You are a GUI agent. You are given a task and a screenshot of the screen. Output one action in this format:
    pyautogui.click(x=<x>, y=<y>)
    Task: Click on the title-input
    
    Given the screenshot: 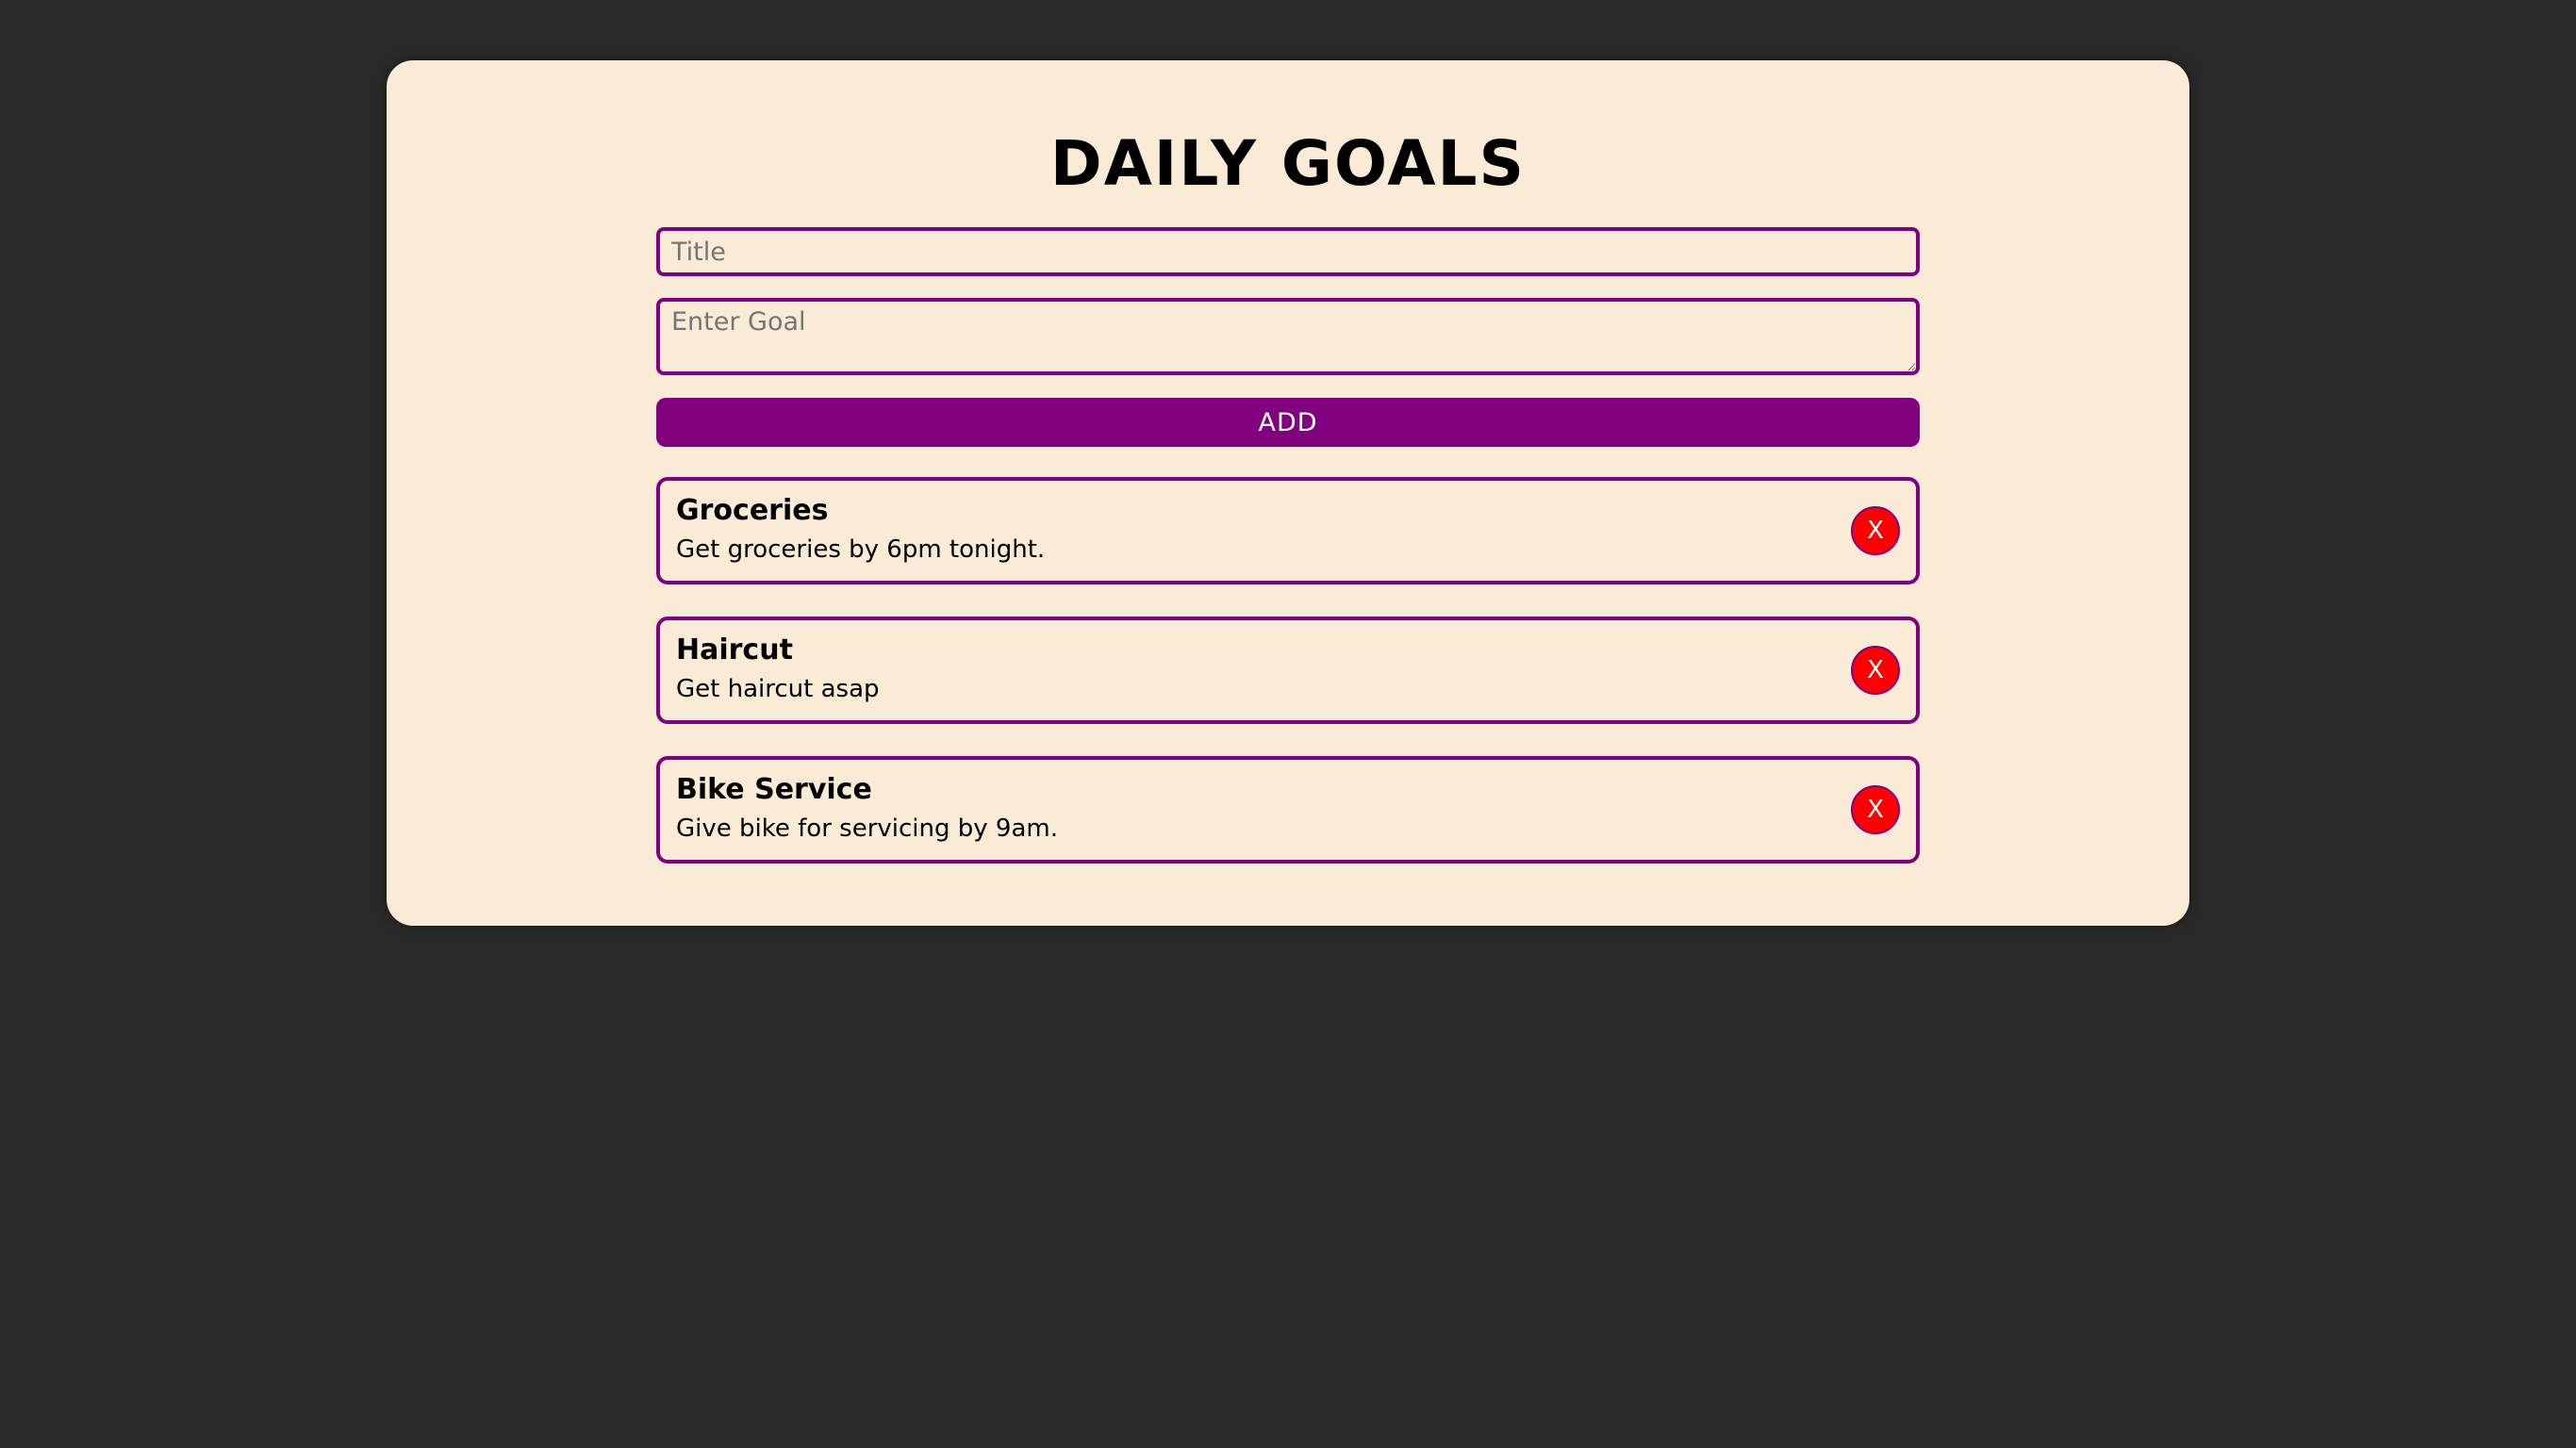 What is the action you would take?
    pyautogui.click(x=1288, y=251)
    